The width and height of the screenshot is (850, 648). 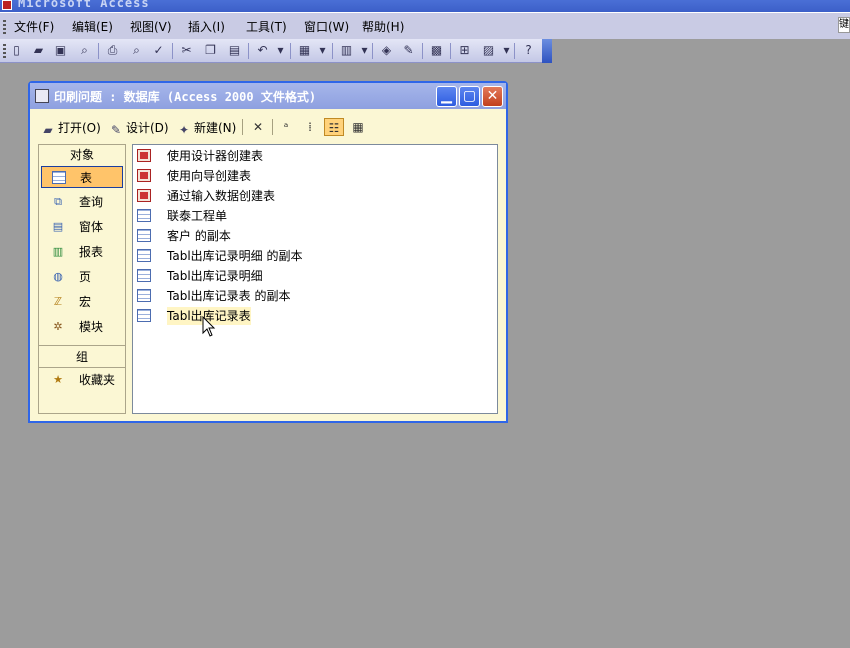 I want to click on menu-help: 帮助(H), so click(x=383, y=26).